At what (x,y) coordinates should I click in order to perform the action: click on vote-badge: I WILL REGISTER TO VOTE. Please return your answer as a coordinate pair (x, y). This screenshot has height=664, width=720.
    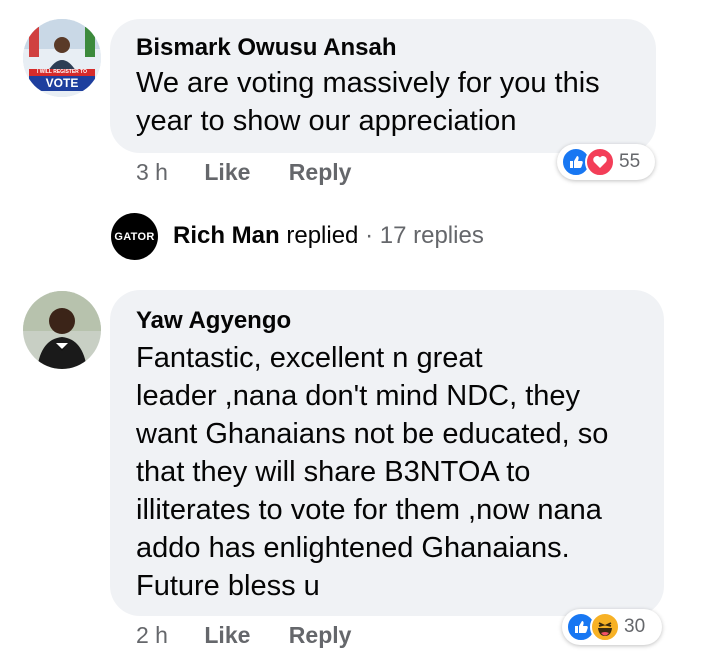
    Looking at the image, I should click on (62, 80).